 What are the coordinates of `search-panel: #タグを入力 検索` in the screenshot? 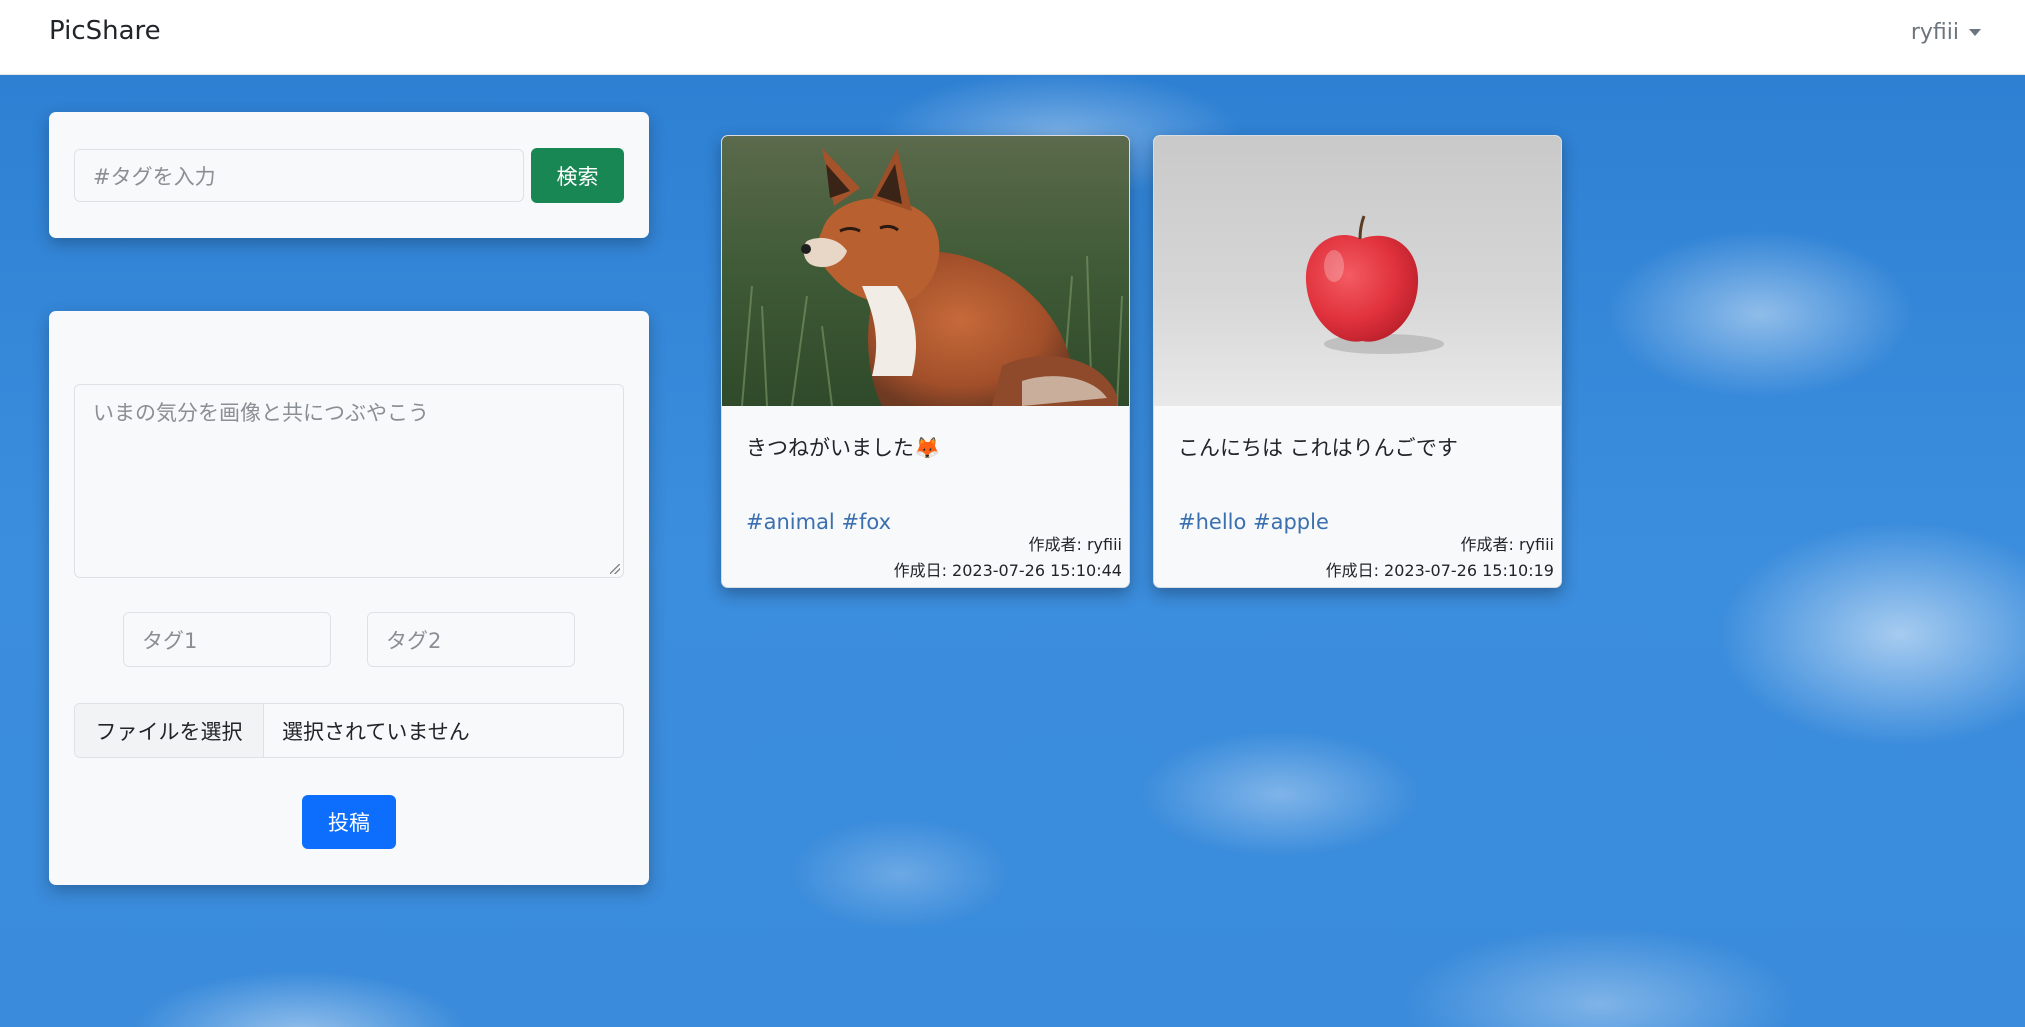 It's located at (349, 175).